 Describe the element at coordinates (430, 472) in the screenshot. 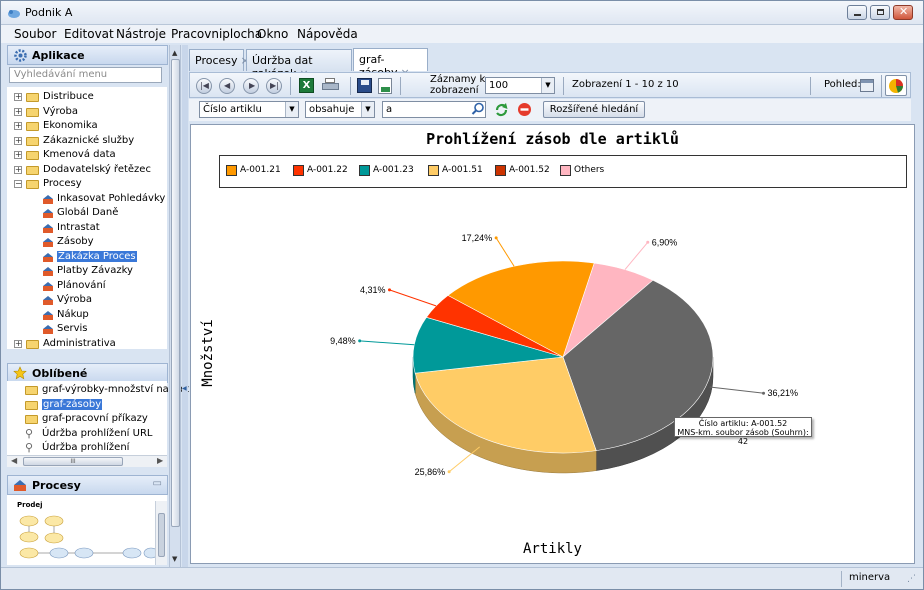

I see `pie-data-label: 25,86%` at that location.